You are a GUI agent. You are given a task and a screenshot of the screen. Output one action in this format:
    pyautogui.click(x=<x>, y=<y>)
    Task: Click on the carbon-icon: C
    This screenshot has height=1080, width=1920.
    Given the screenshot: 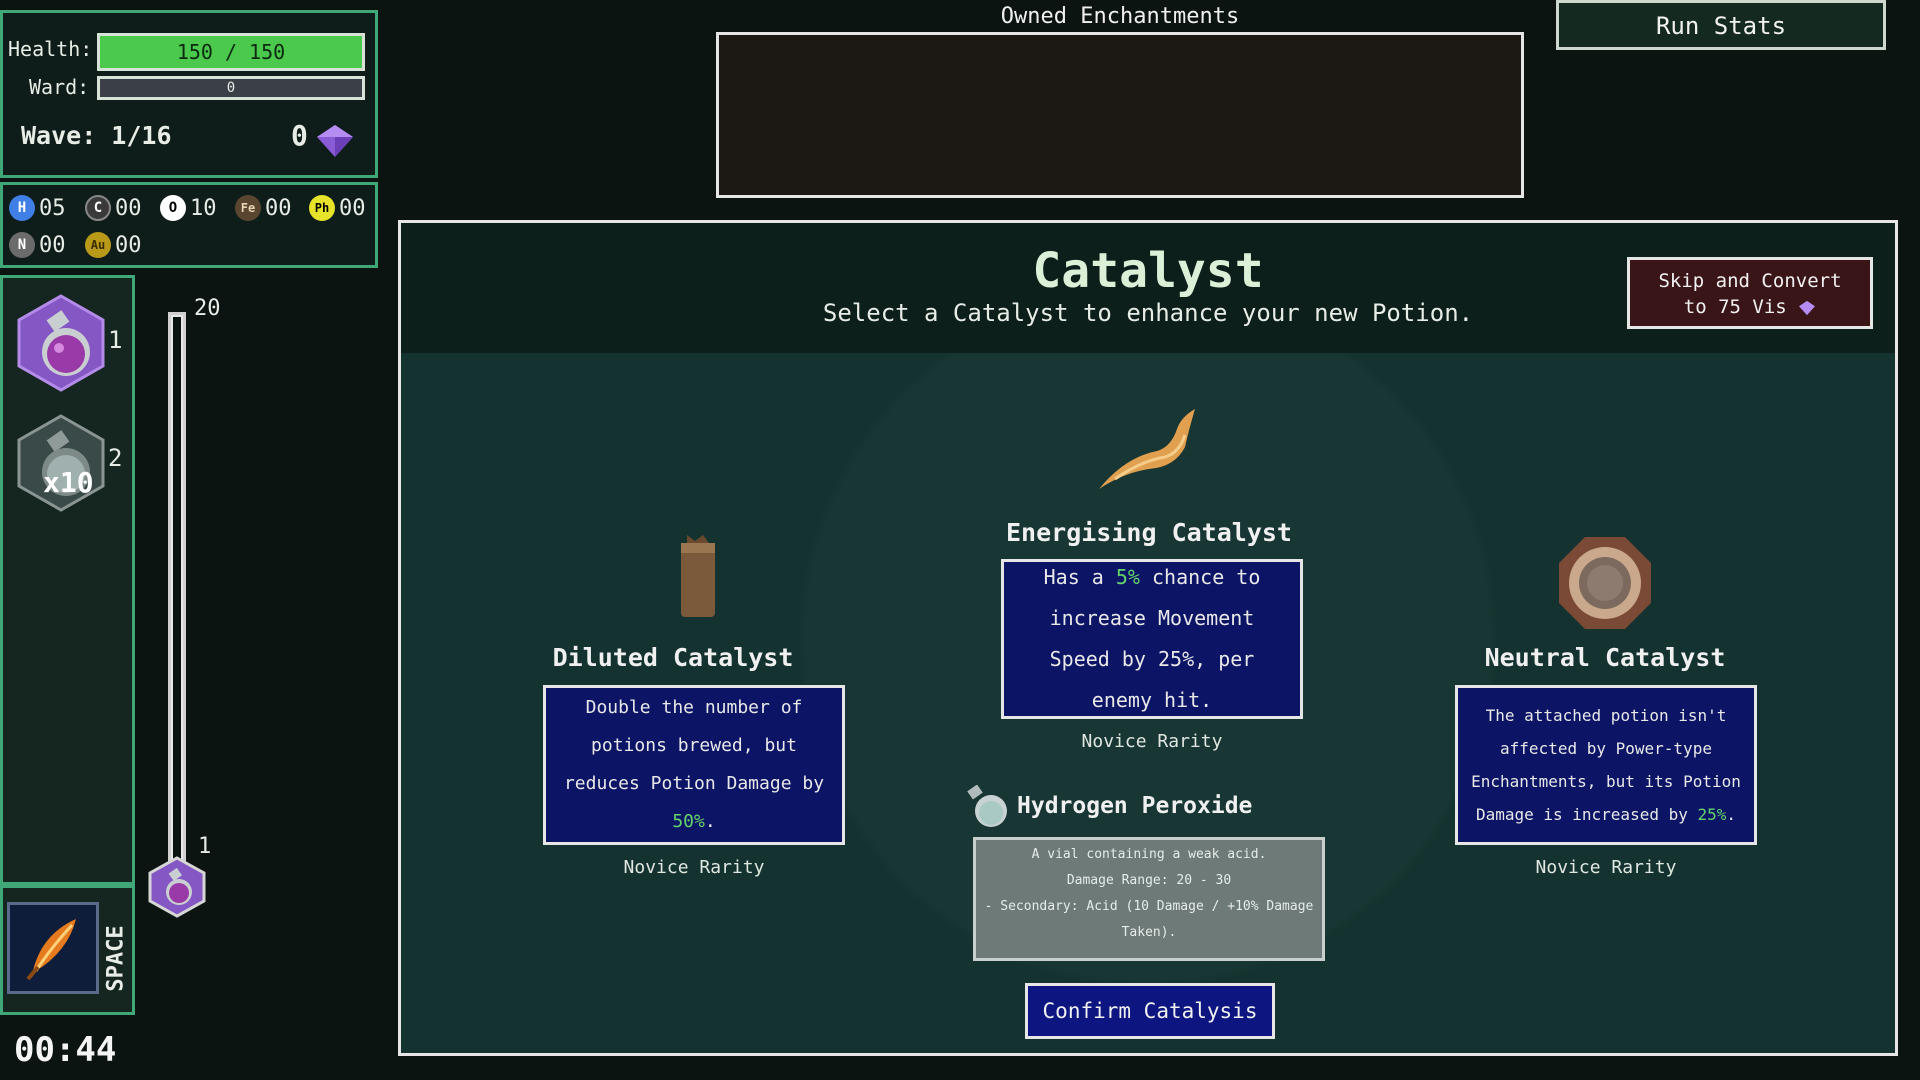 What is the action you would take?
    pyautogui.click(x=98, y=208)
    